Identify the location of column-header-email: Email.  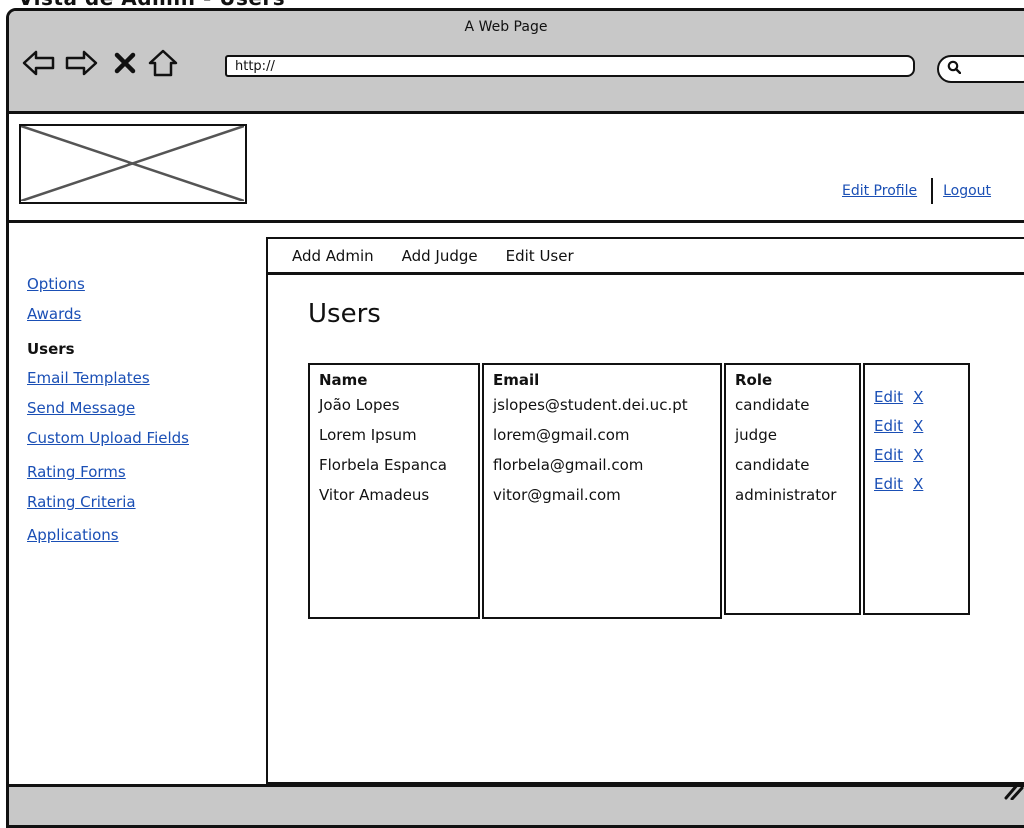
(516, 380).